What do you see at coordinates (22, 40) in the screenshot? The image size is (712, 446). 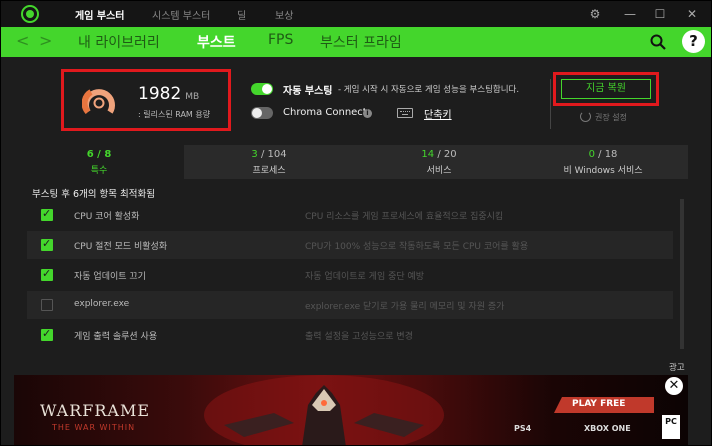 I see `back-arrow-icon: <` at bounding box center [22, 40].